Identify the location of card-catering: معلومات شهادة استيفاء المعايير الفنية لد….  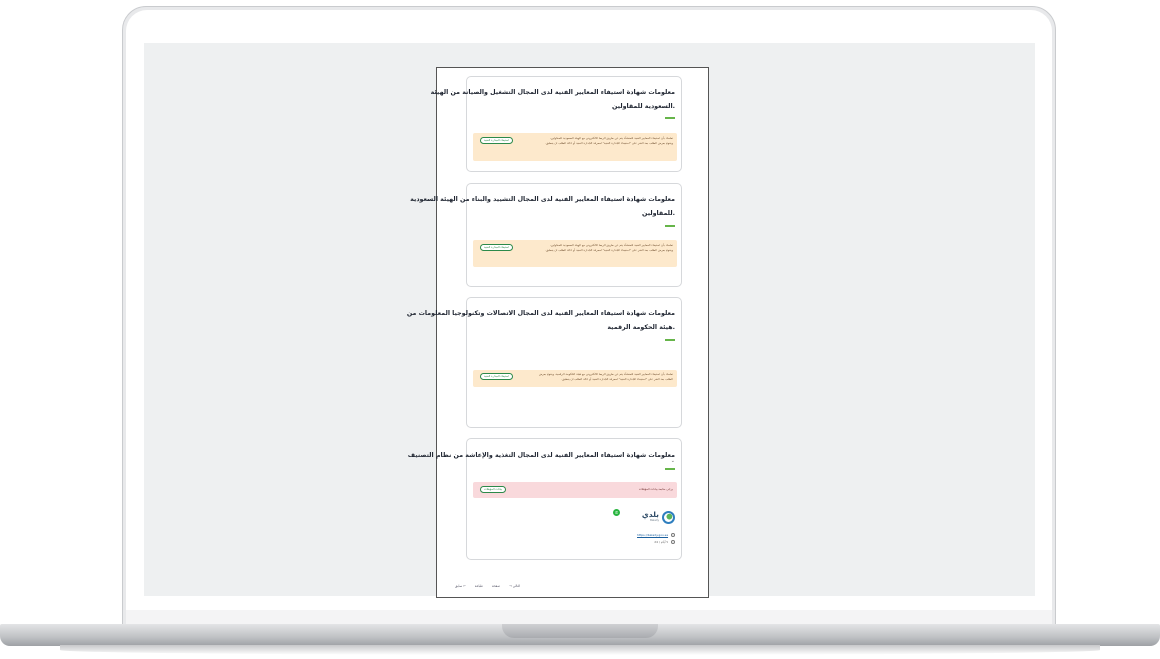
(545, 499).